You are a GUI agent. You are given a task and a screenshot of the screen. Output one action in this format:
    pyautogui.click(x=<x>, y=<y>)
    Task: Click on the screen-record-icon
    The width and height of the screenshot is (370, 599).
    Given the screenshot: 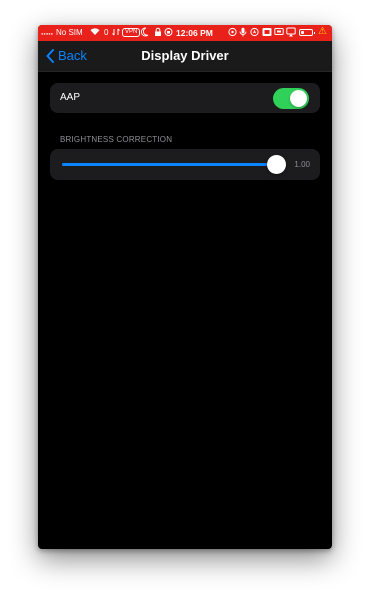 What is the action you would take?
    pyautogui.click(x=267, y=33)
    